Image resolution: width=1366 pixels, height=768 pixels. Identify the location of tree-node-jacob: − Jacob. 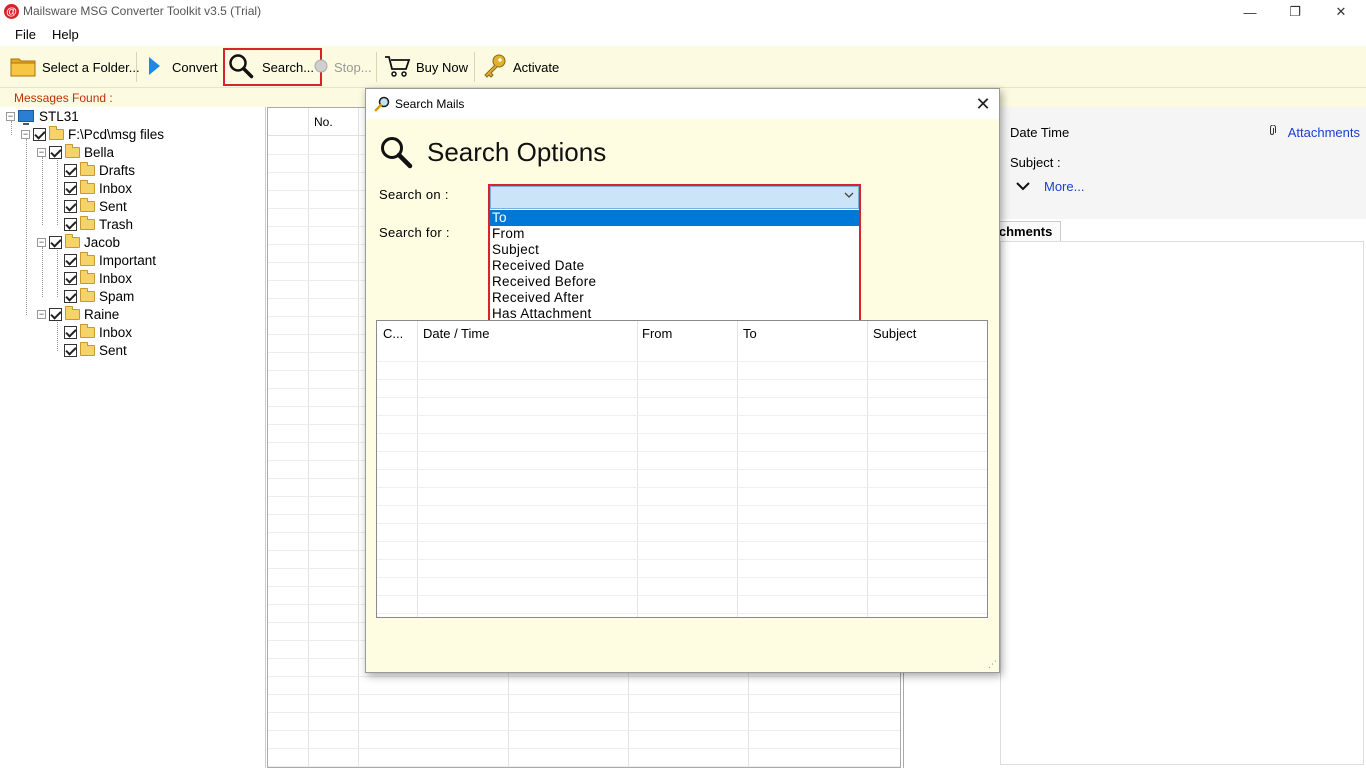
(78, 242).